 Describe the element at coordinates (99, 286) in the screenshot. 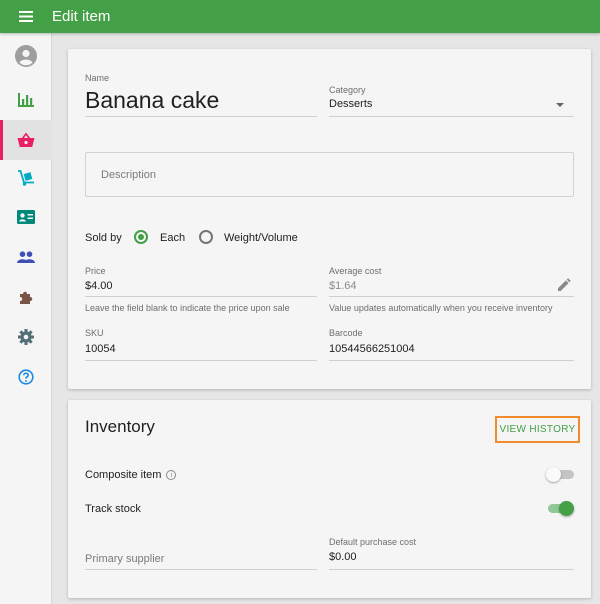

I see `price-input: $4.00` at that location.